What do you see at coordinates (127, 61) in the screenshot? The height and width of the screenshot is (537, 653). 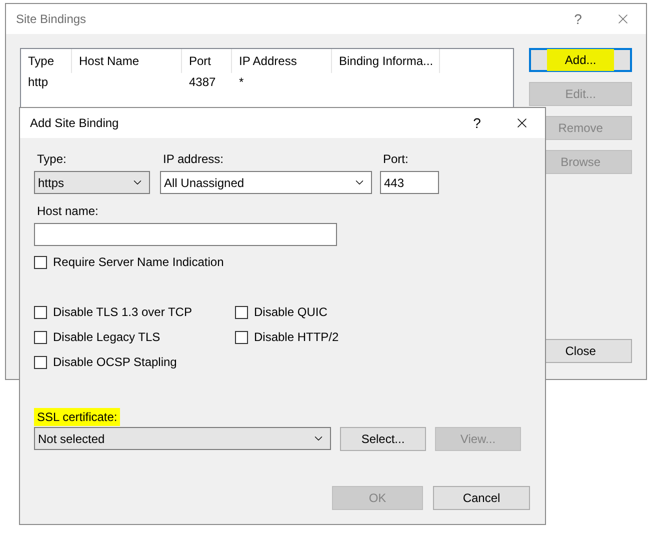 I see `column-header: Host Name` at bounding box center [127, 61].